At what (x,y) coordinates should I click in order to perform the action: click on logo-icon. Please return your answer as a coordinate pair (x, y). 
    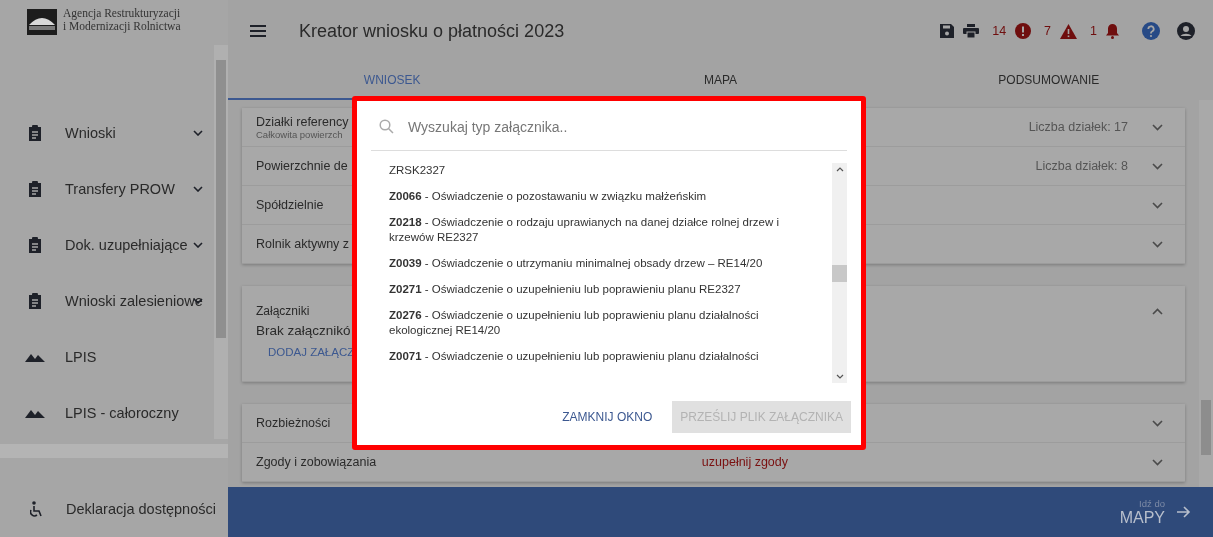
    Looking at the image, I should click on (42, 22).